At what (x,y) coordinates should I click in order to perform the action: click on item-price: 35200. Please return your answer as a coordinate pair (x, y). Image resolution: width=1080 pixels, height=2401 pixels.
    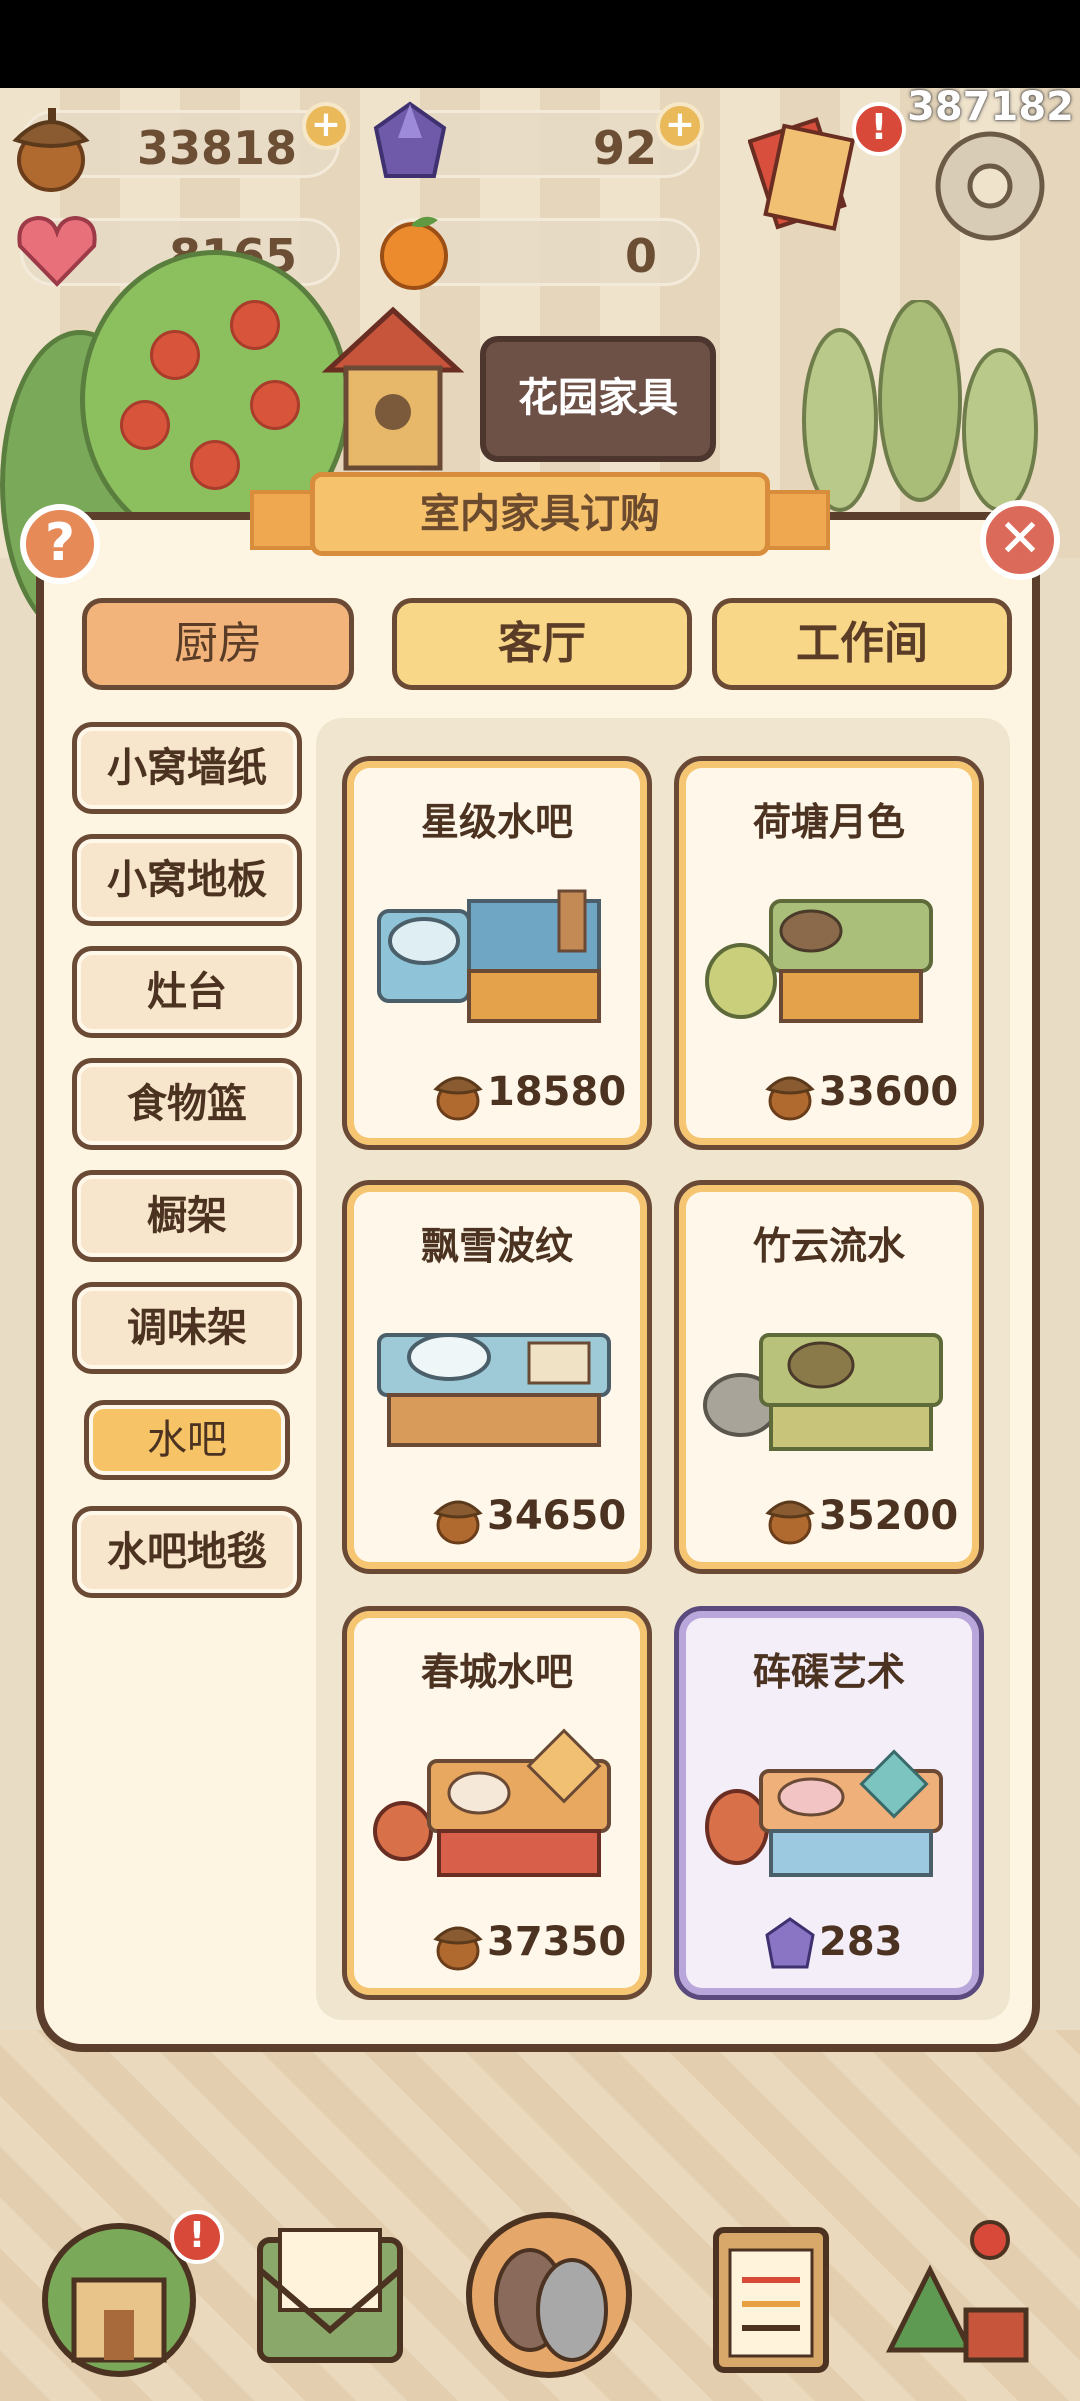
    Looking at the image, I should click on (889, 1516).